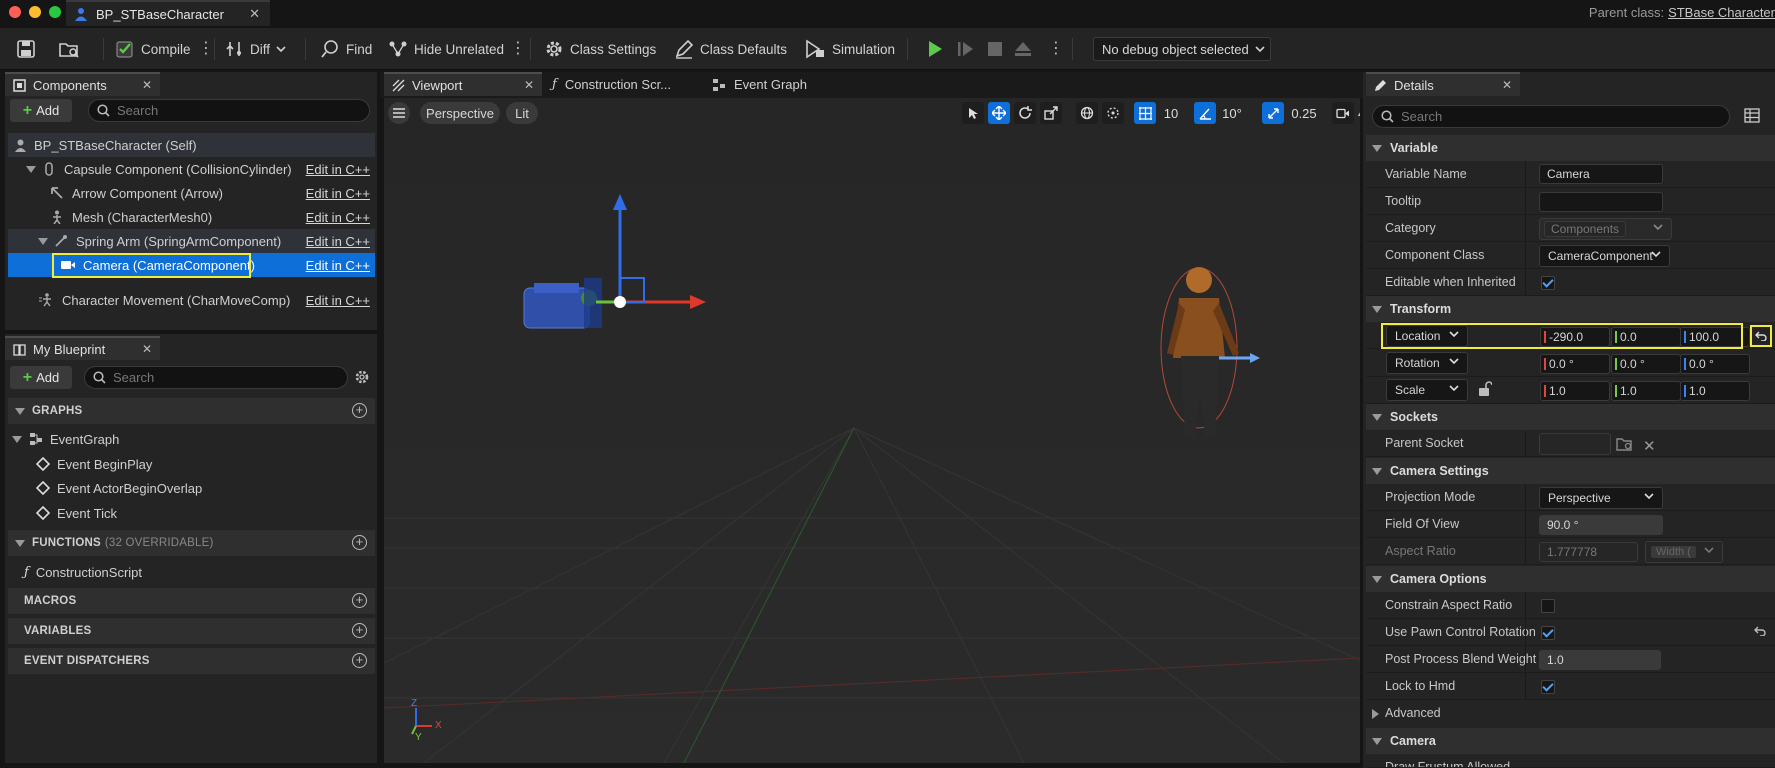 This screenshot has width=1775, height=768. Describe the element at coordinates (1427, 363) in the screenshot. I see `rotation-mode-combo: Rotation` at that location.